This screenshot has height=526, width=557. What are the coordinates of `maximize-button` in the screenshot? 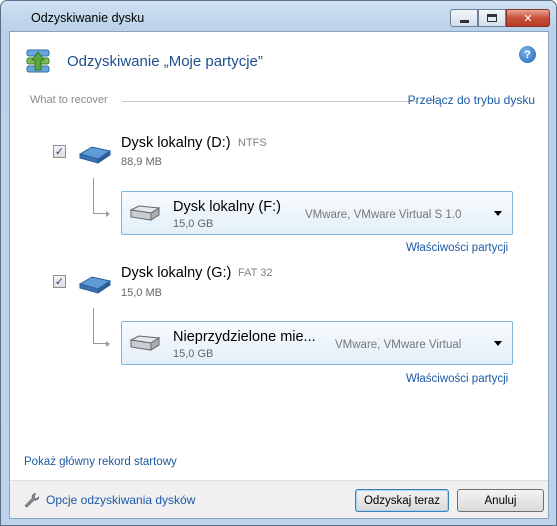 It's located at (492, 18).